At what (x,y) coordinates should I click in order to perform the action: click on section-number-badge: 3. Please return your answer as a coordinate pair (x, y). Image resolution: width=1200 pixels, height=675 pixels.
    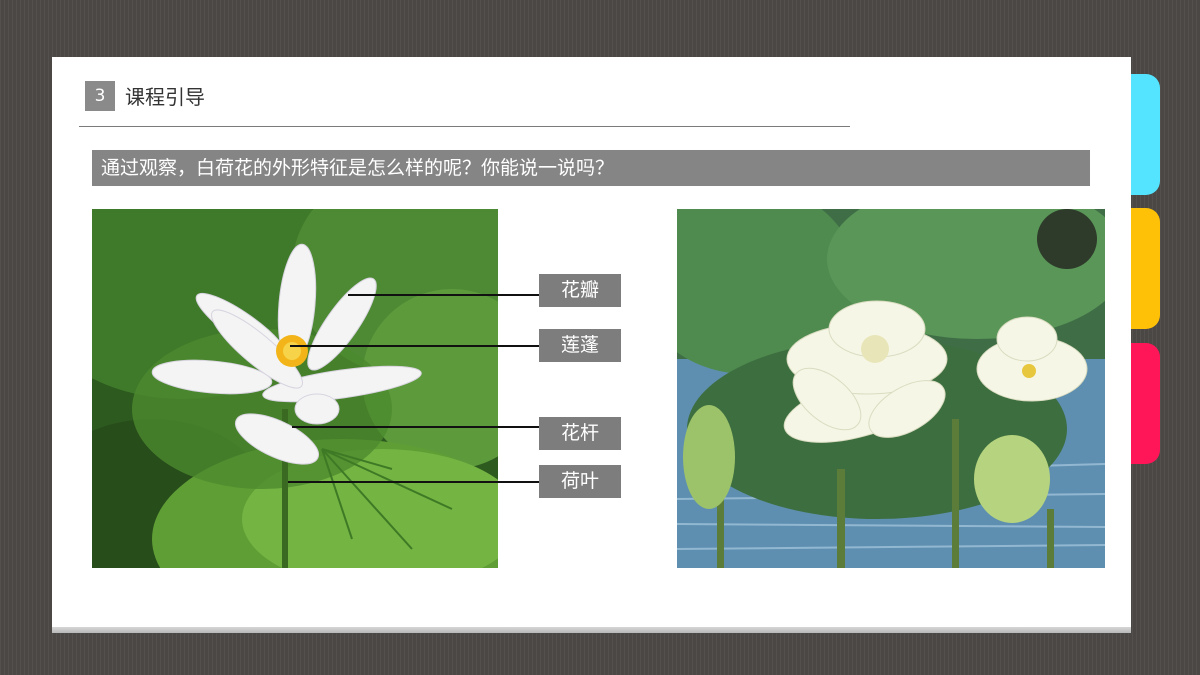
    Looking at the image, I should click on (100, 96).